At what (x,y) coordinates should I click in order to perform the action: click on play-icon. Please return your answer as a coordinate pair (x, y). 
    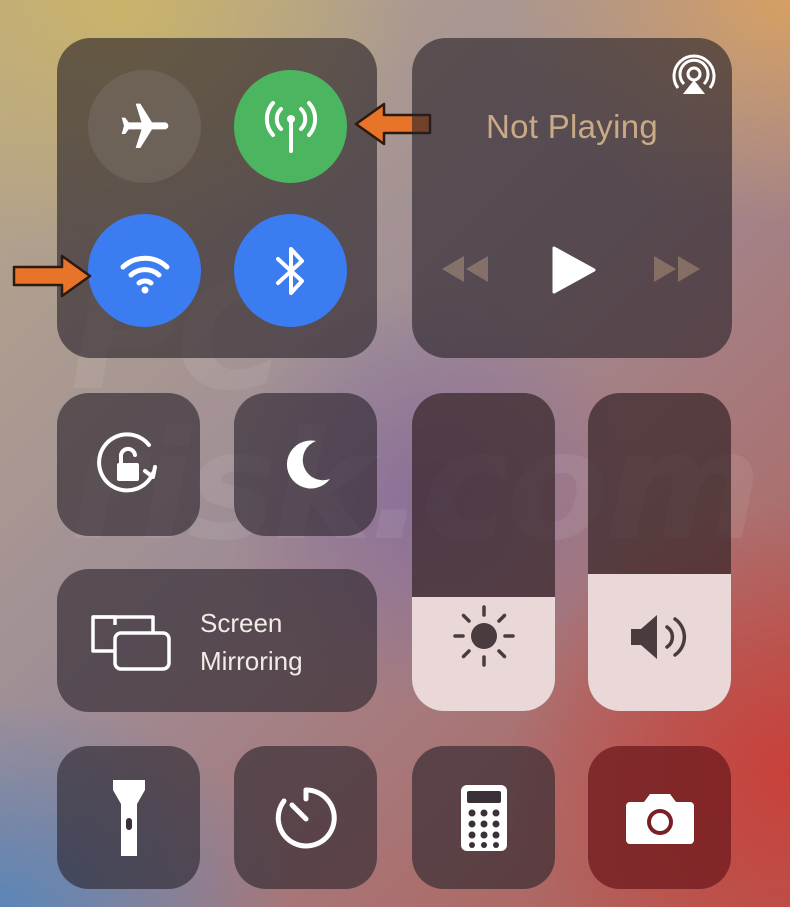
    Looking at the image, I should click on (573, 270).